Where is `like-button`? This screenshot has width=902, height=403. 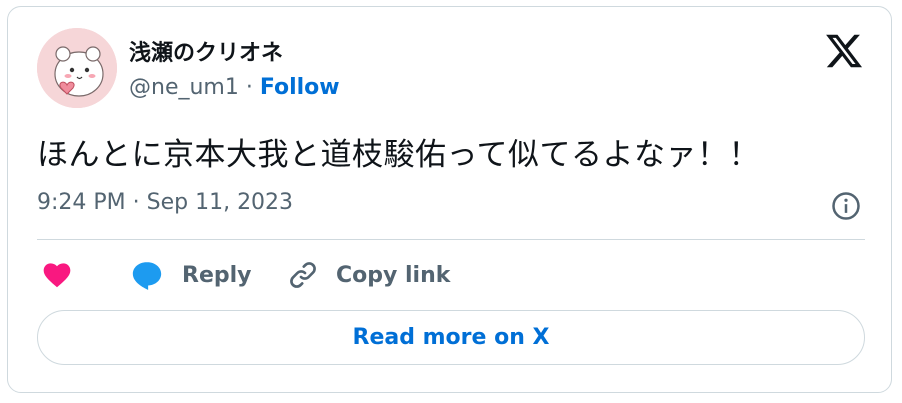 like-button is located at coordinates (57, 275).